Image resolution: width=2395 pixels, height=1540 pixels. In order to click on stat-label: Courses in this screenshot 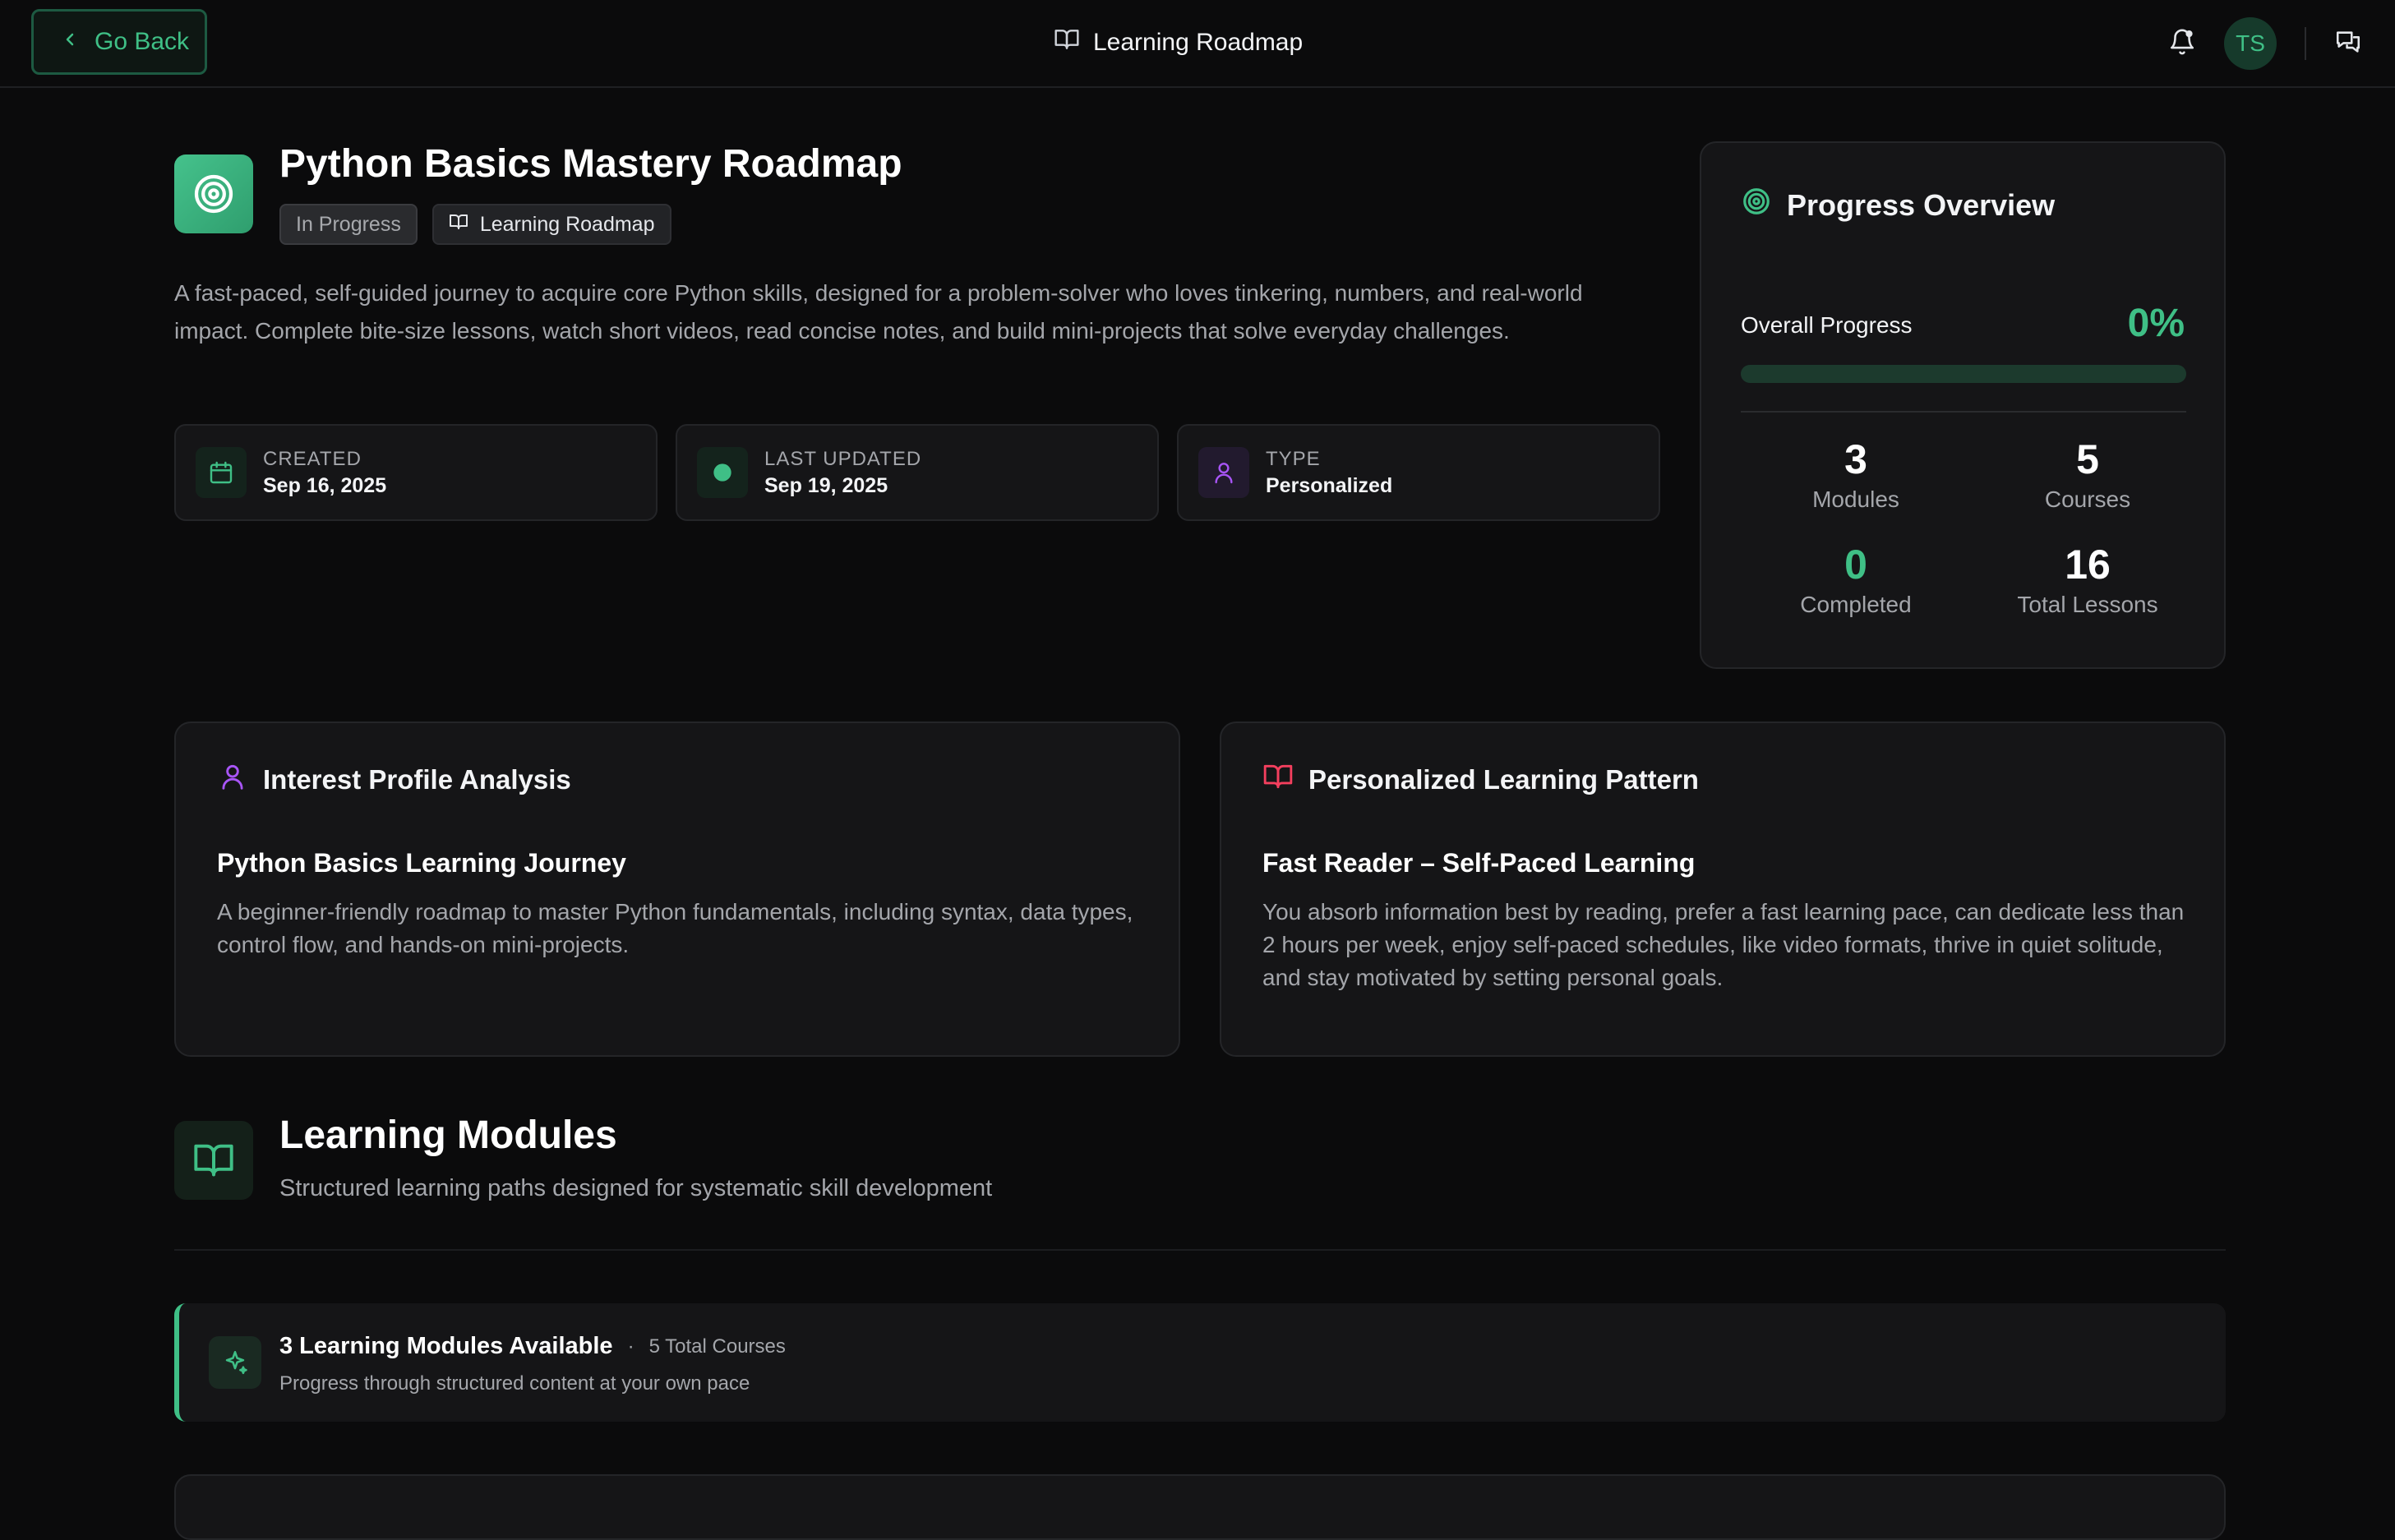, I will do `click(2087, 499)`.